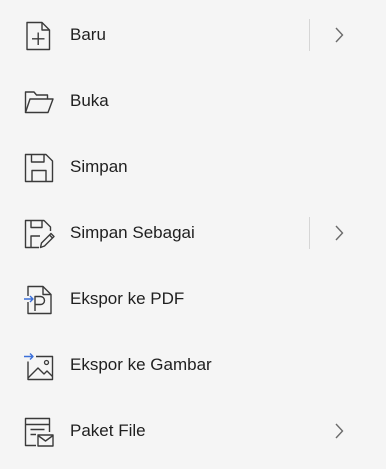 The width and height of the screenshot is (386, 469). What do you see at coordinates (89, 100) in the screenshot?
I see `menu-item-label: Buka` at bounding box center [89, 100].